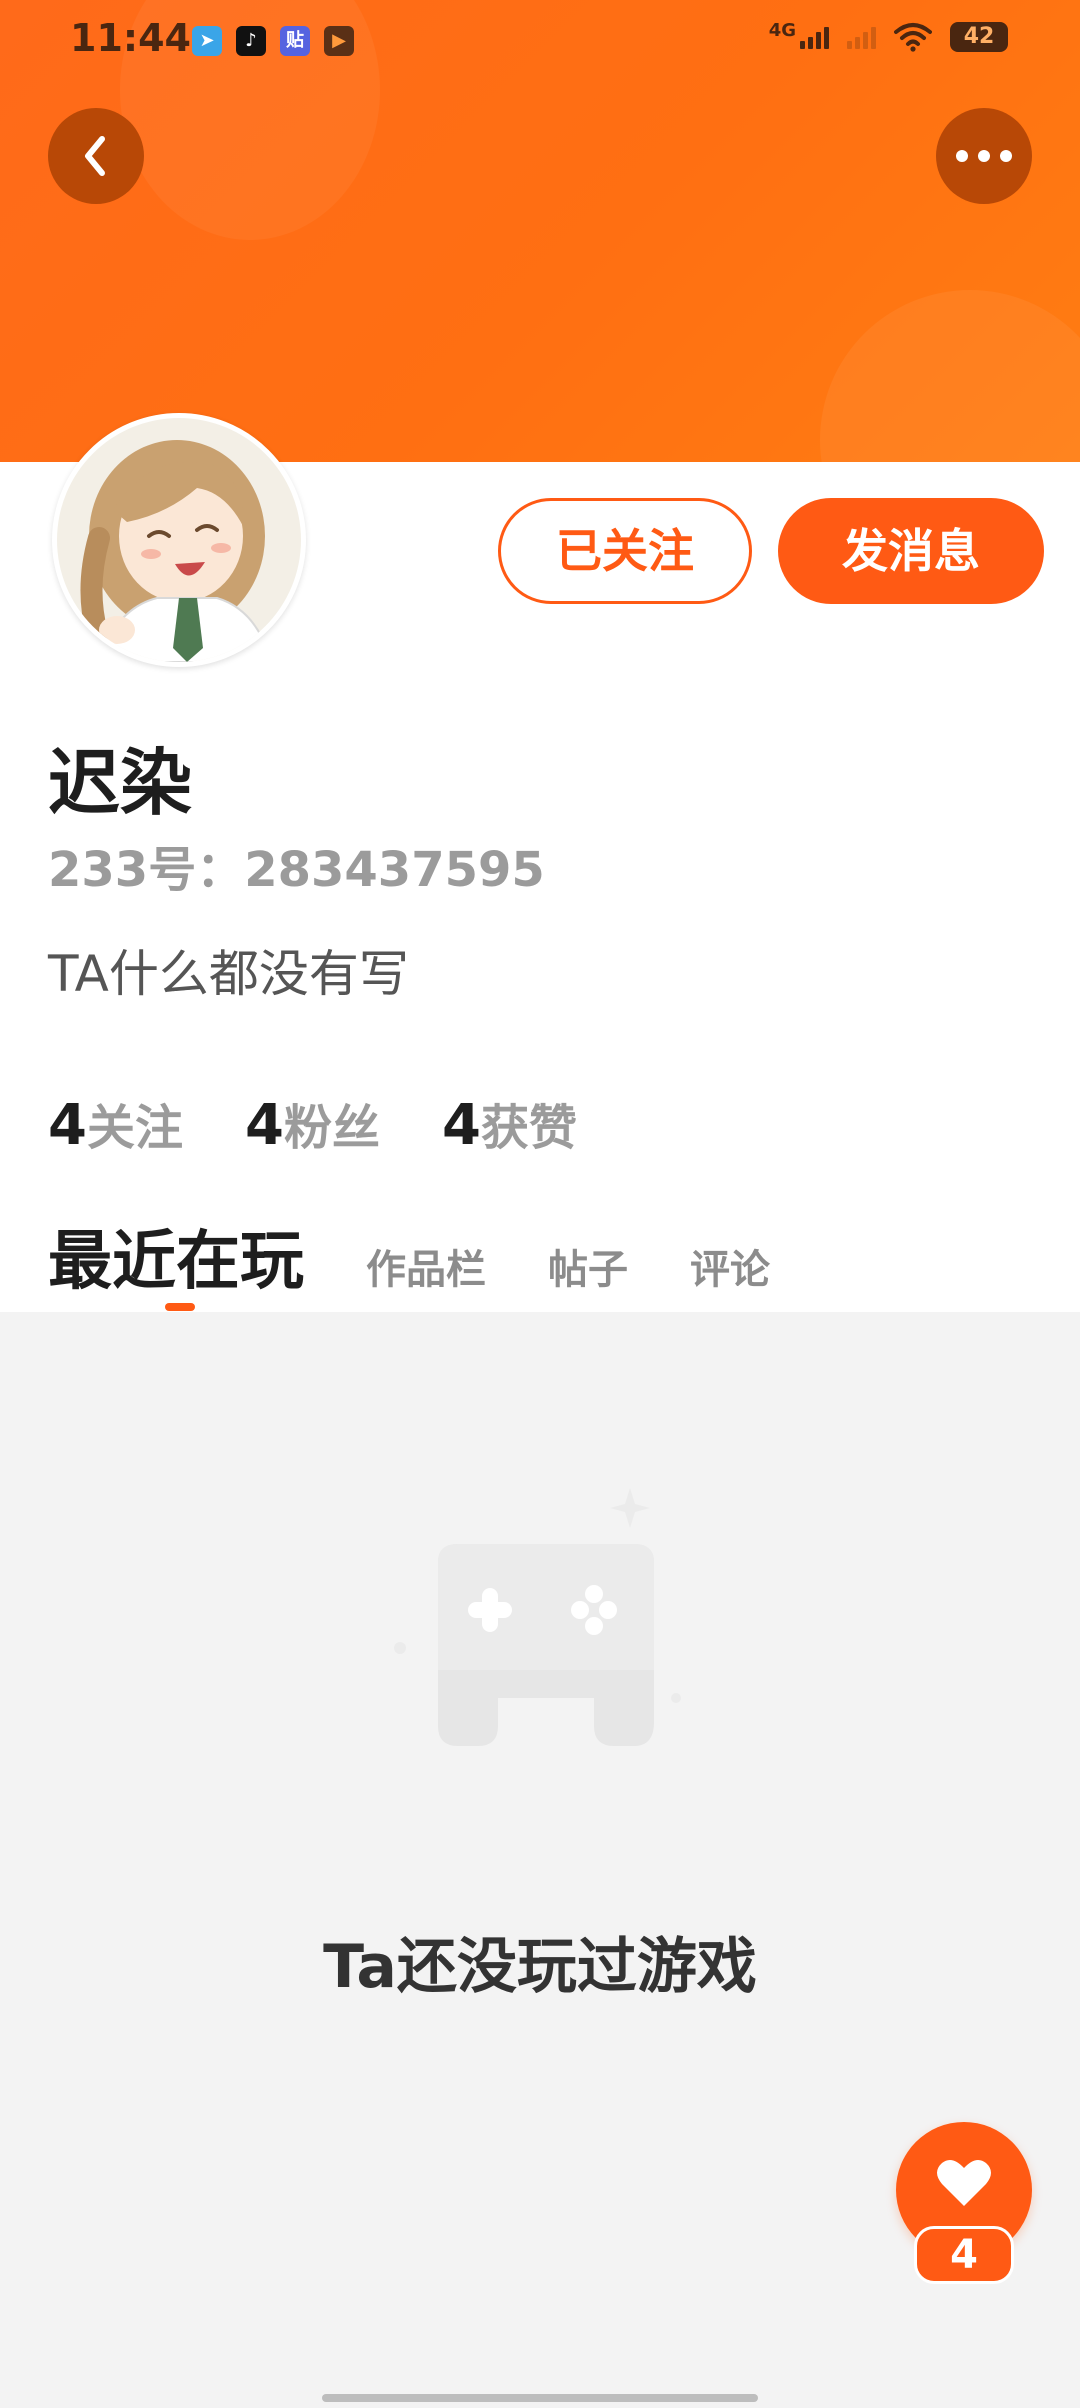 The image size is (1080, 2408). What do you see at coordinates (625, 551) in the screenshot?
I see `followed-button: 已关注` at bounding box center [625, 551].